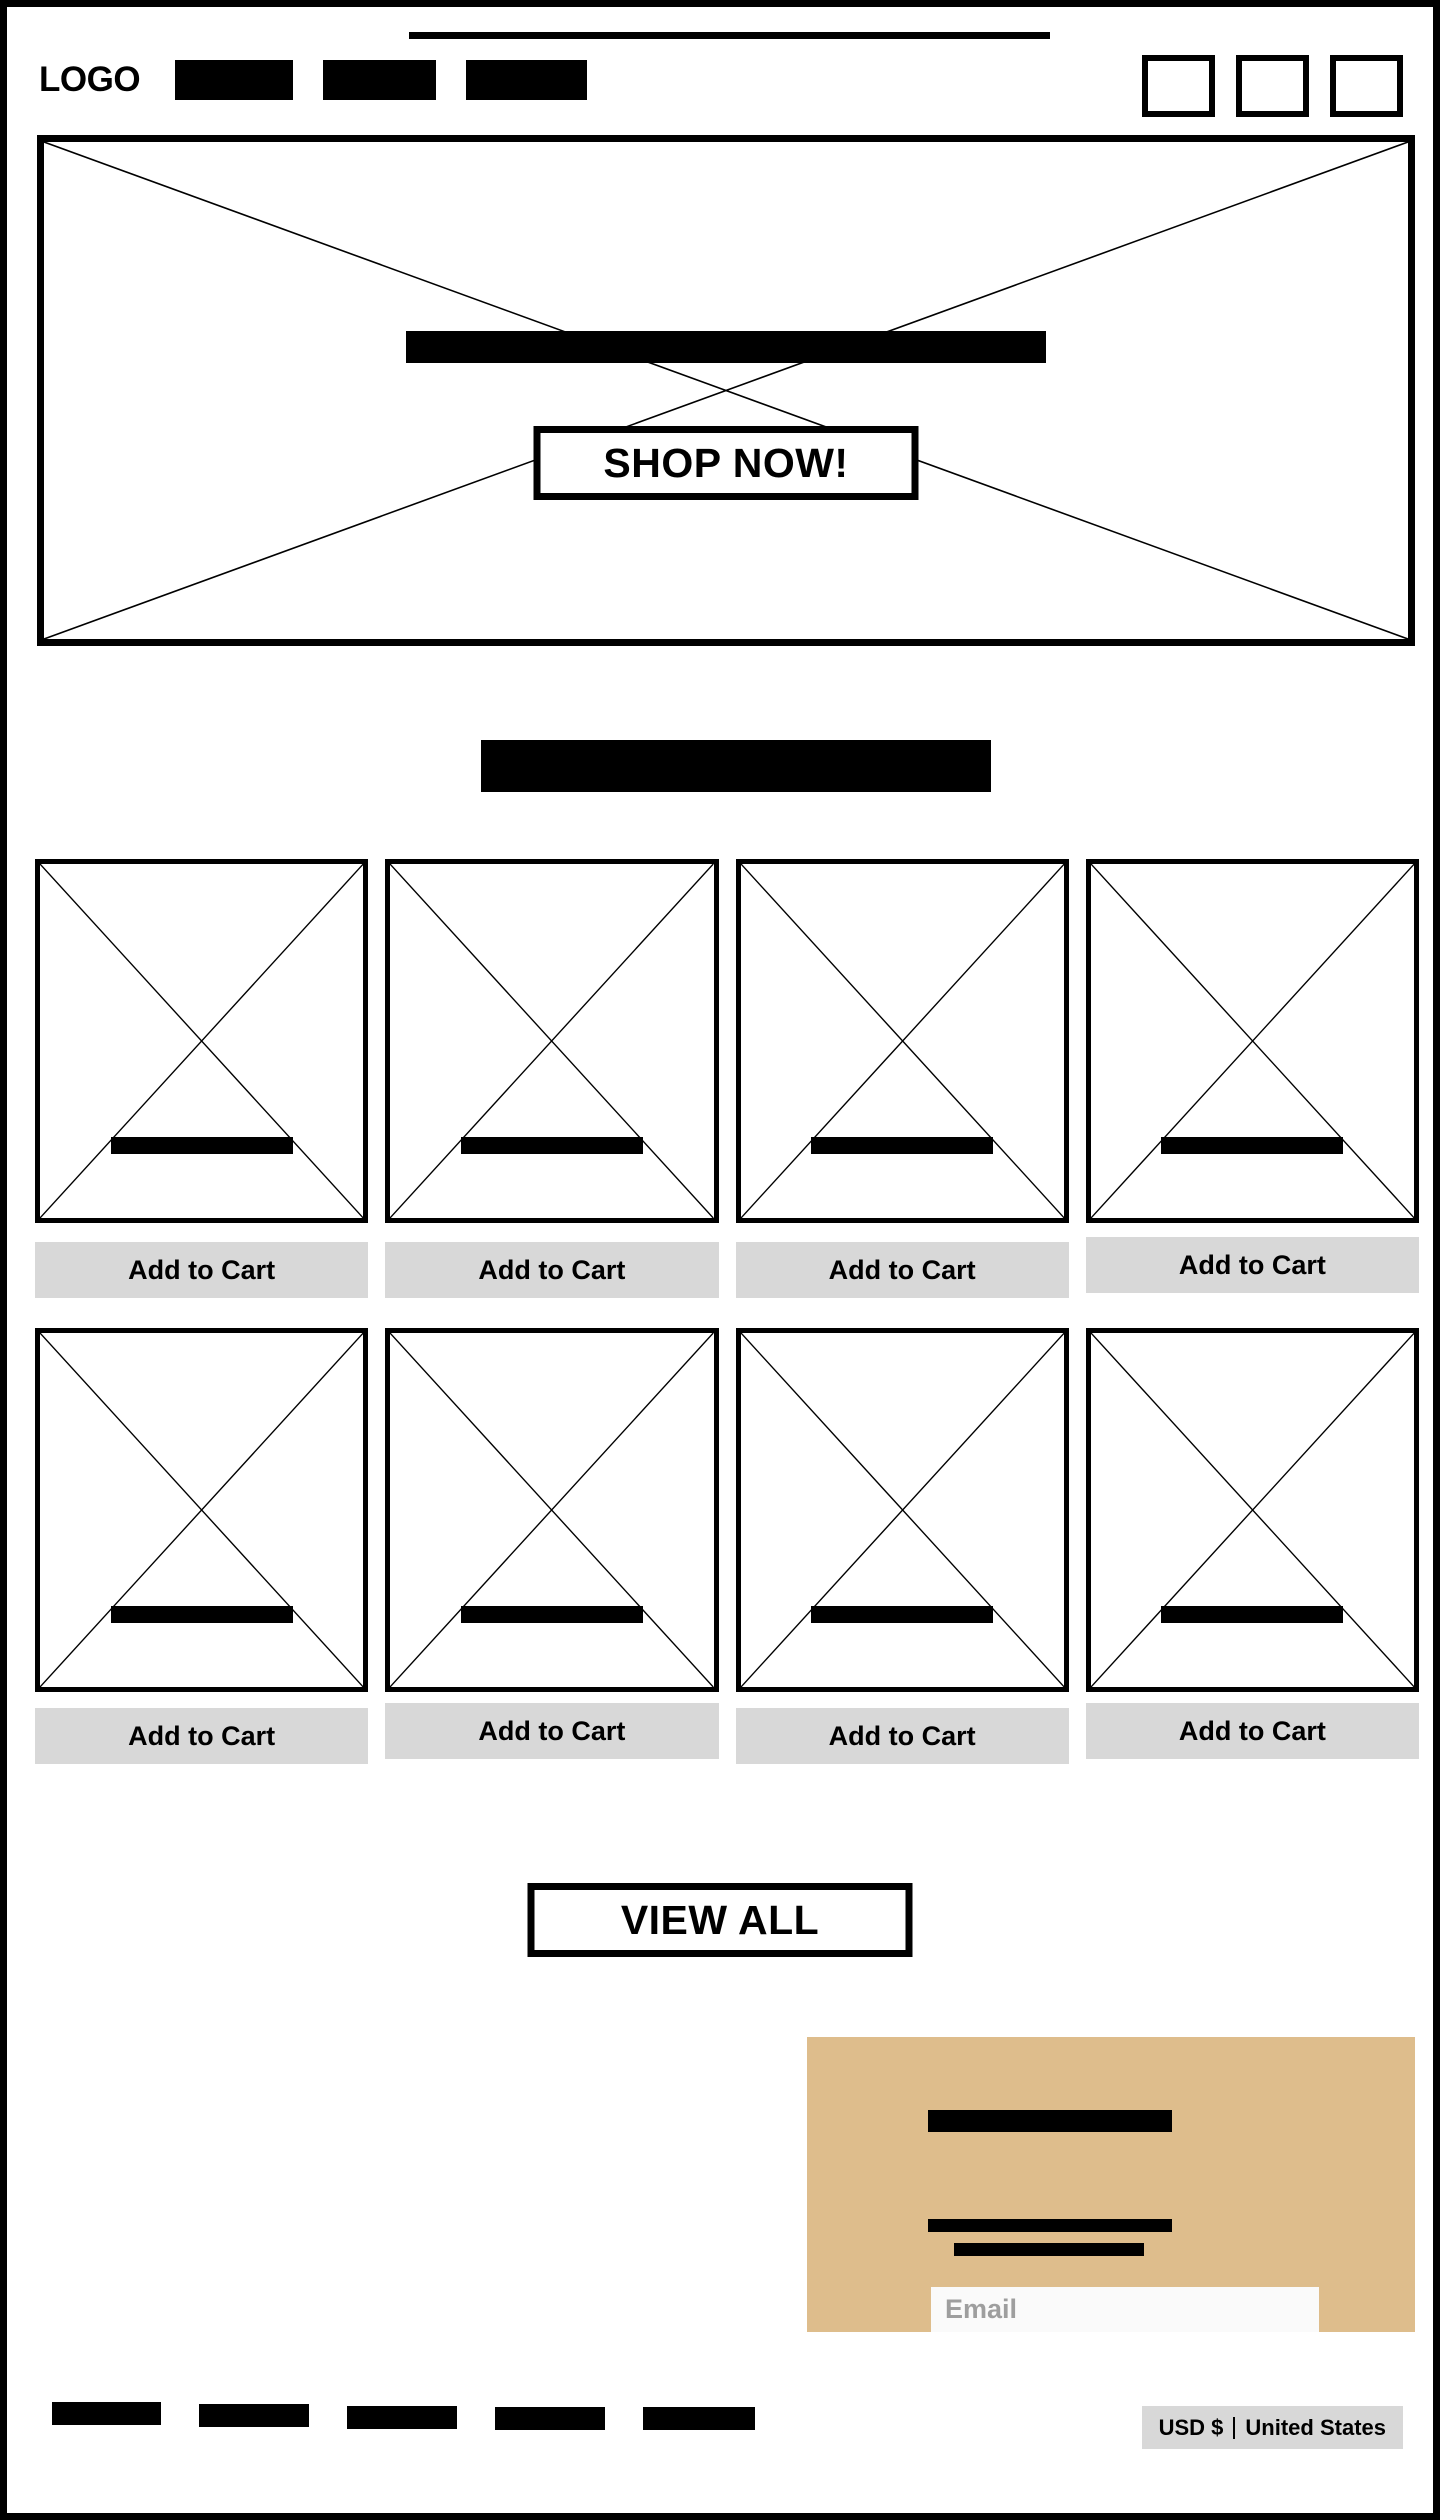 Image resolution: width=1440 pixels, height=2520 pixels. I want to click on locale-selector: USD $ United States, so click(1272, 2427).